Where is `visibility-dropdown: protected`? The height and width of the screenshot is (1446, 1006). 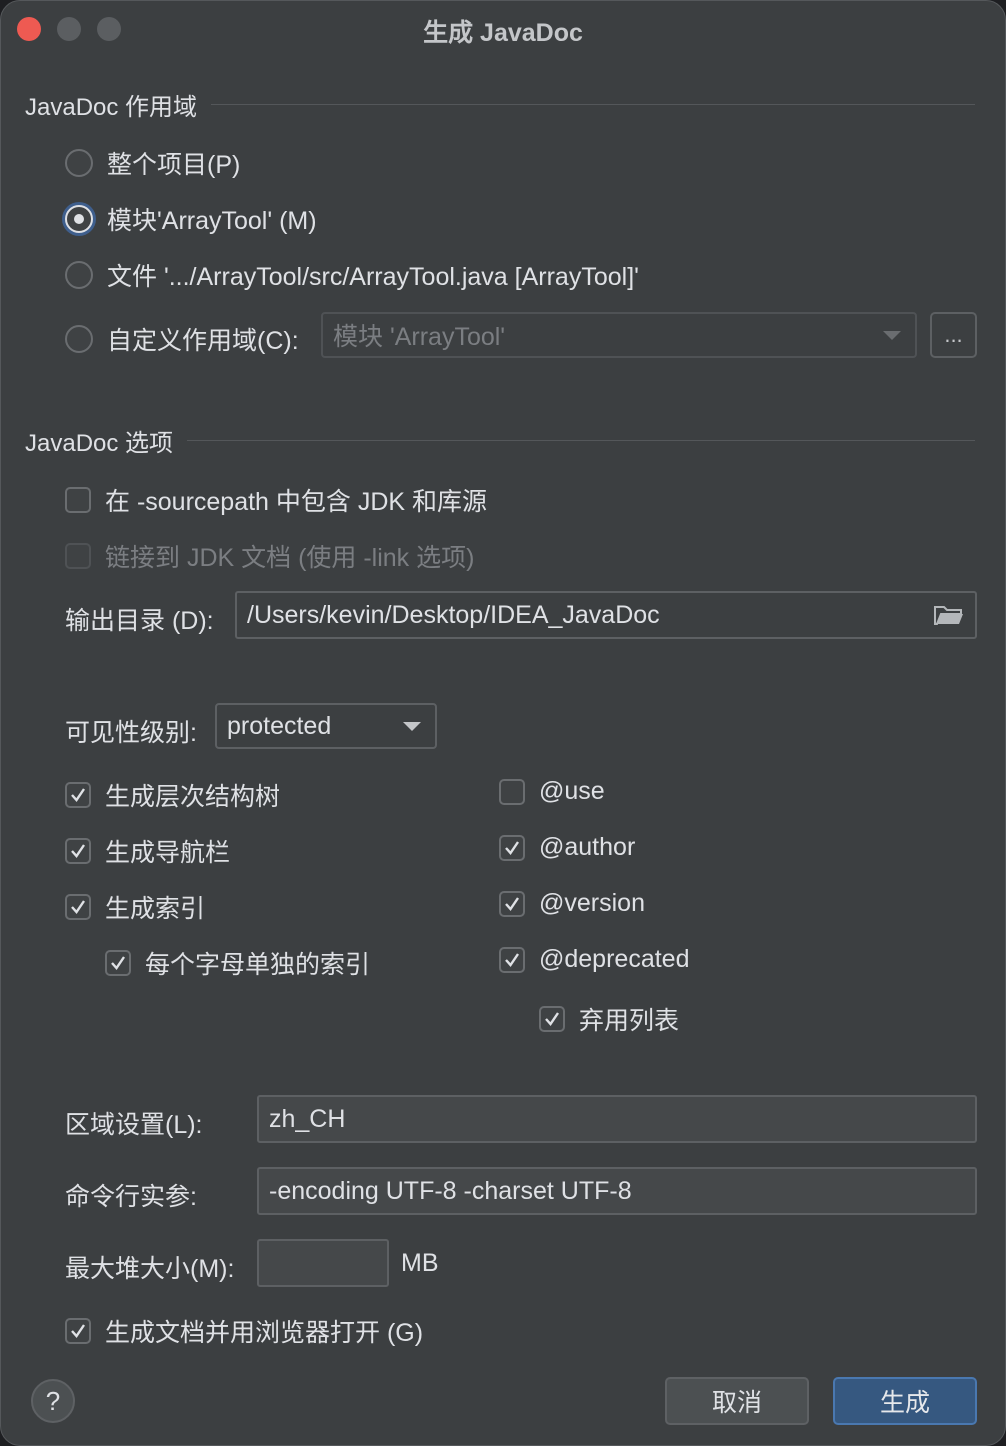
visibility-dropdown: protected is located at coordinates (326, 726).